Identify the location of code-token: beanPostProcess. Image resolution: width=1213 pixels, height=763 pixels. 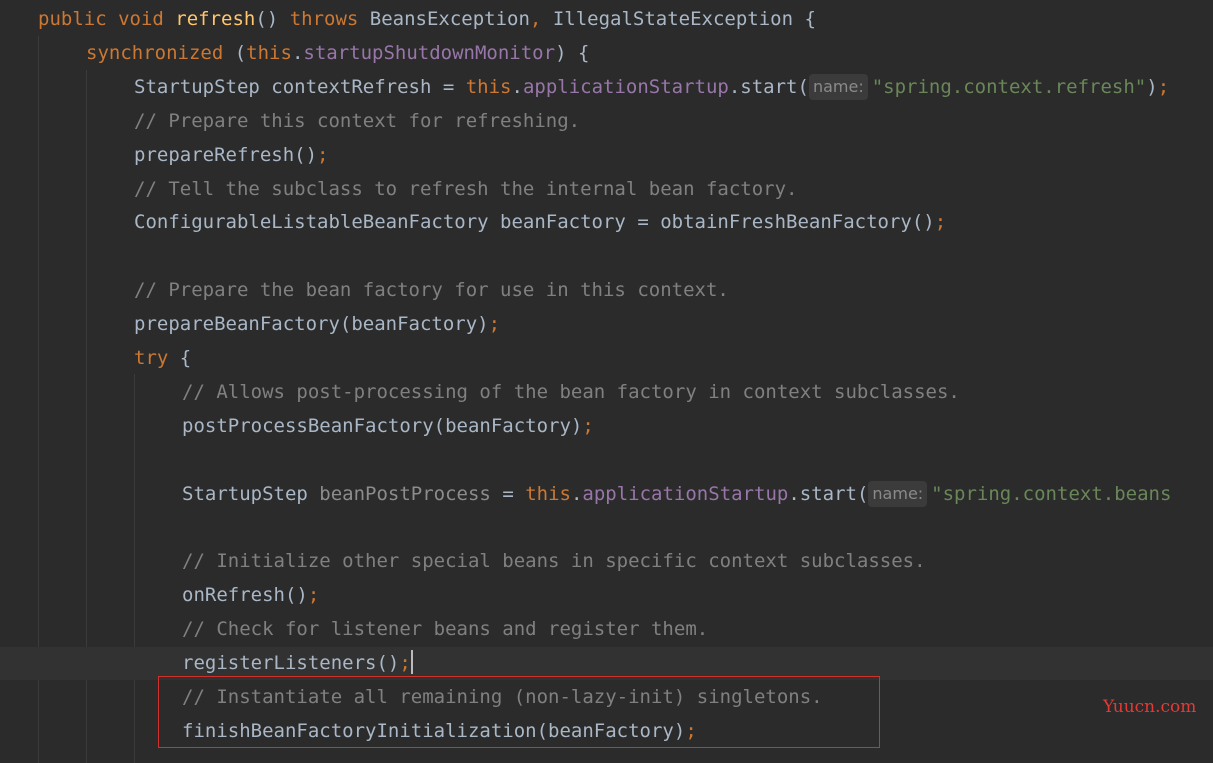
(405, 494).